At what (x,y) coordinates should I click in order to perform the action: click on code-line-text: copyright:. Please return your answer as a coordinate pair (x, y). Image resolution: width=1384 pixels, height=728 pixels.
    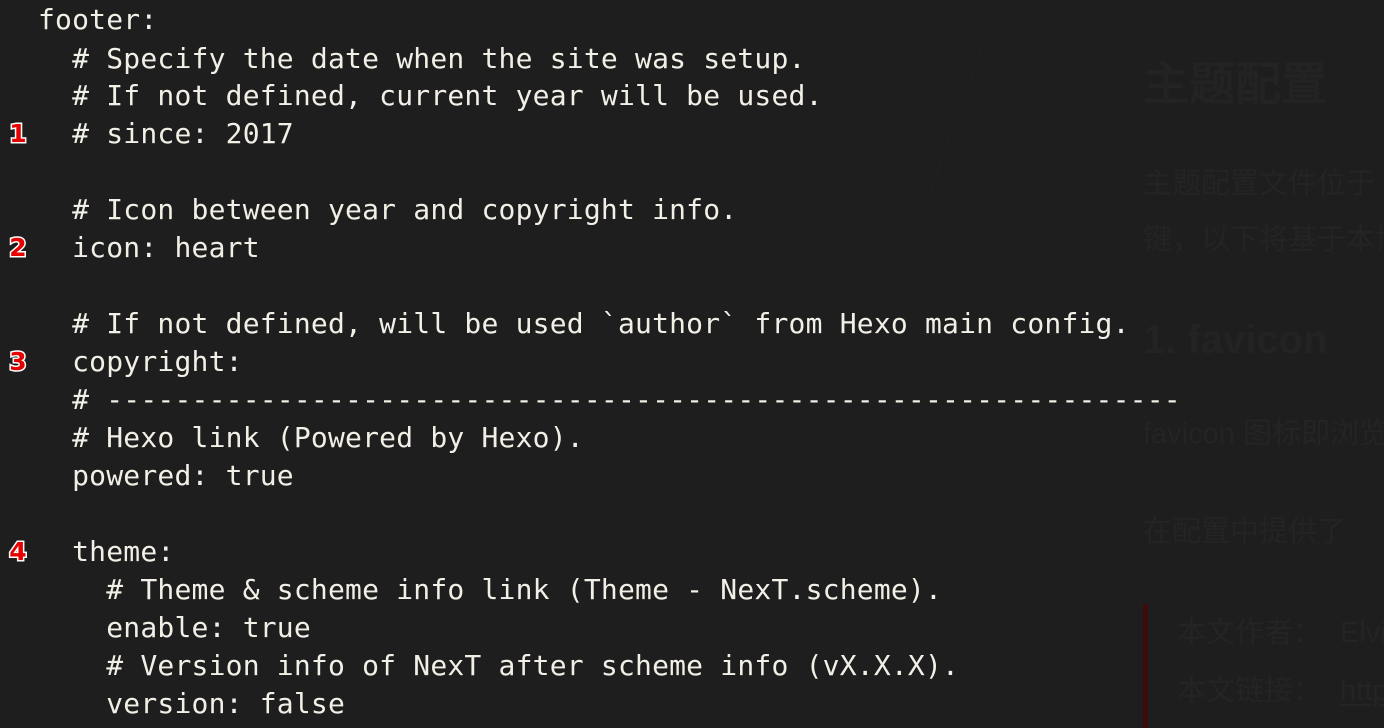
    Looking at the image, I should click on (140, 361).